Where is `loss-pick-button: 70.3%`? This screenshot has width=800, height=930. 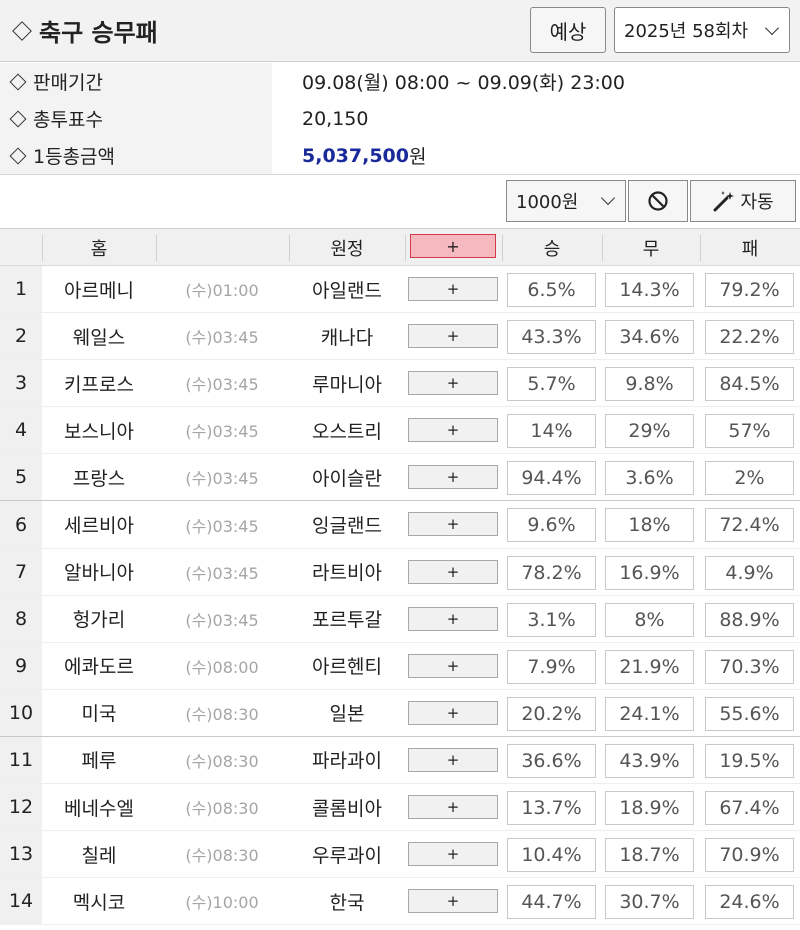
loss-pick-button: 70.3% is located at coordinates (749, 666).